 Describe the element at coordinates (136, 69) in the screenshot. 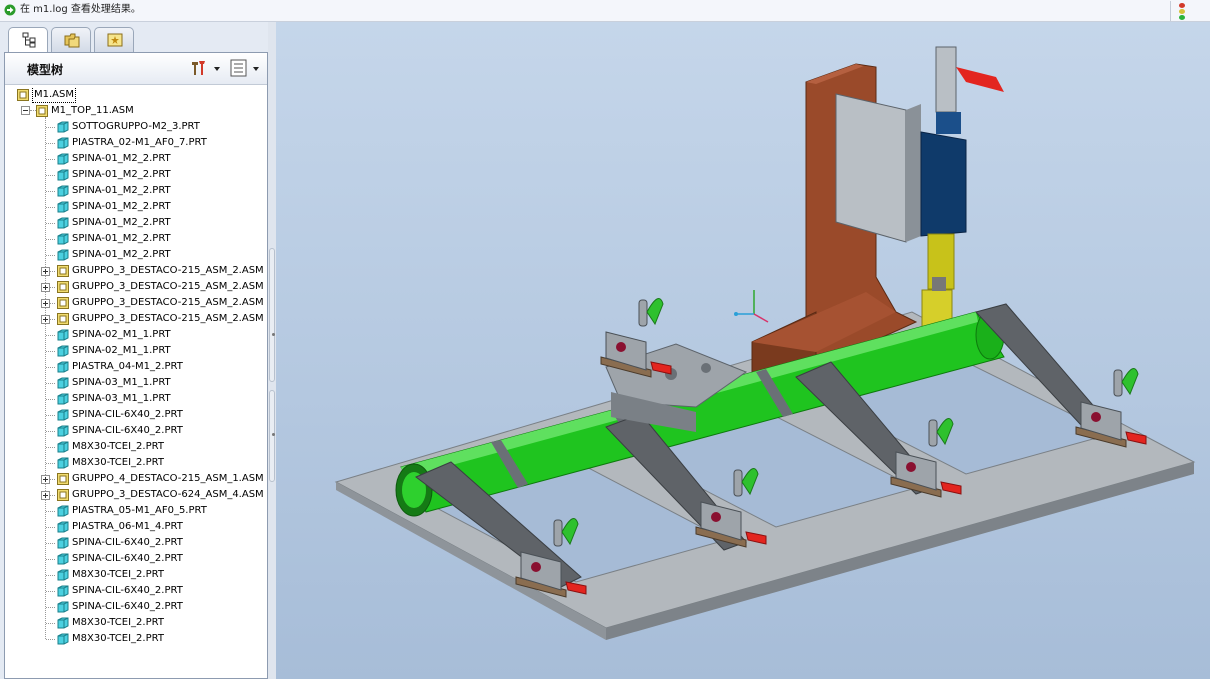

I see `model-tree-header: 模型树` at that location.